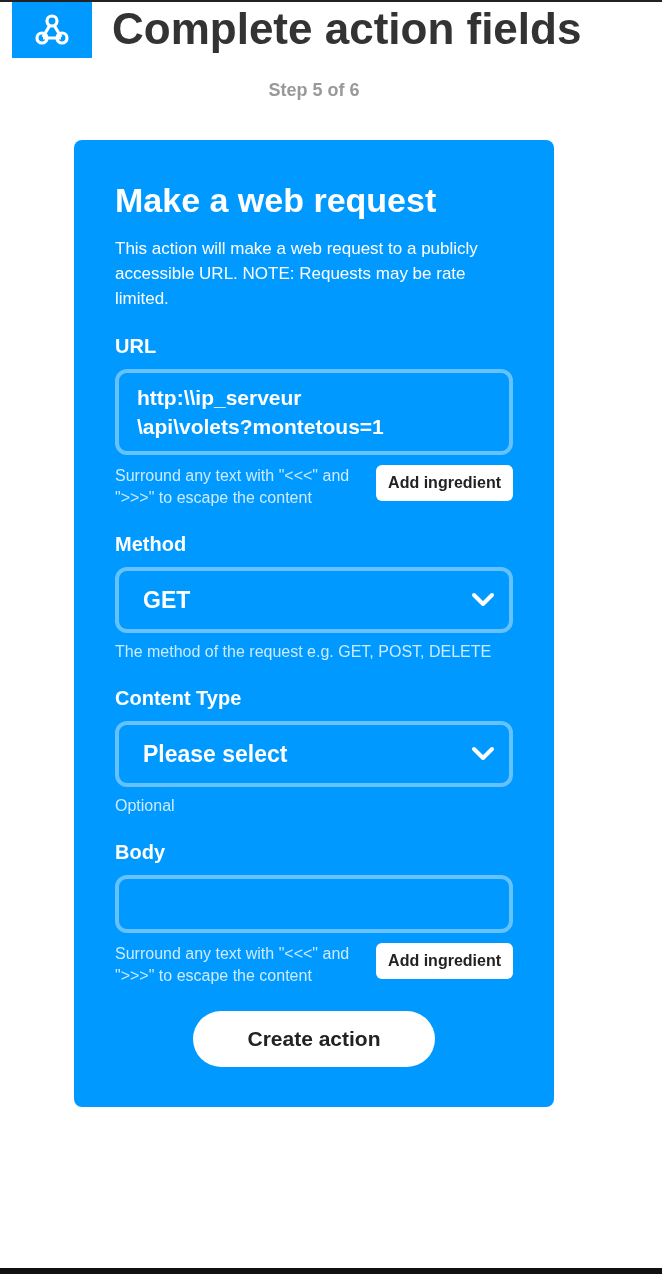 This screenshot has width=662, height=1274. I want to click on field-label: Body, so click(140, 852).